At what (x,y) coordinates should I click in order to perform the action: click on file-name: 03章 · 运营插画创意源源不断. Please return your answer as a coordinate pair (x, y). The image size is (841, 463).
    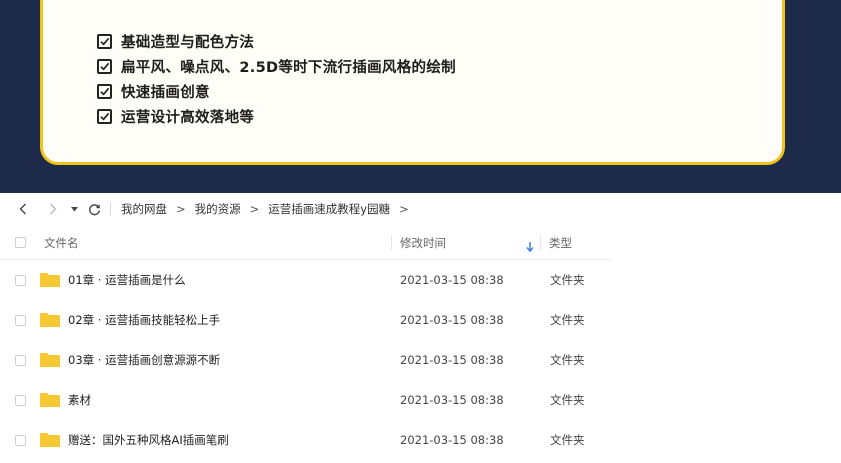
    Looking at the image, I should click on (144, 360).